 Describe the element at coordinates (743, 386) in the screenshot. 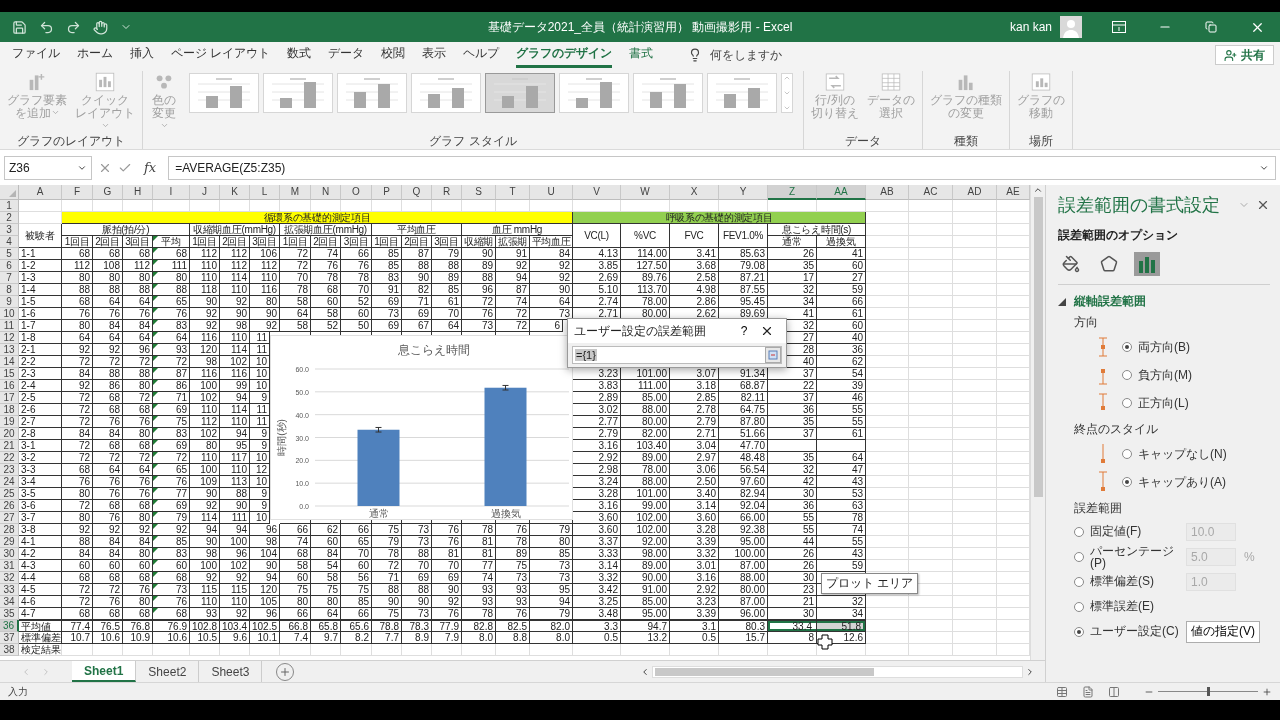

I see `table-cell: 68.87` at that location.